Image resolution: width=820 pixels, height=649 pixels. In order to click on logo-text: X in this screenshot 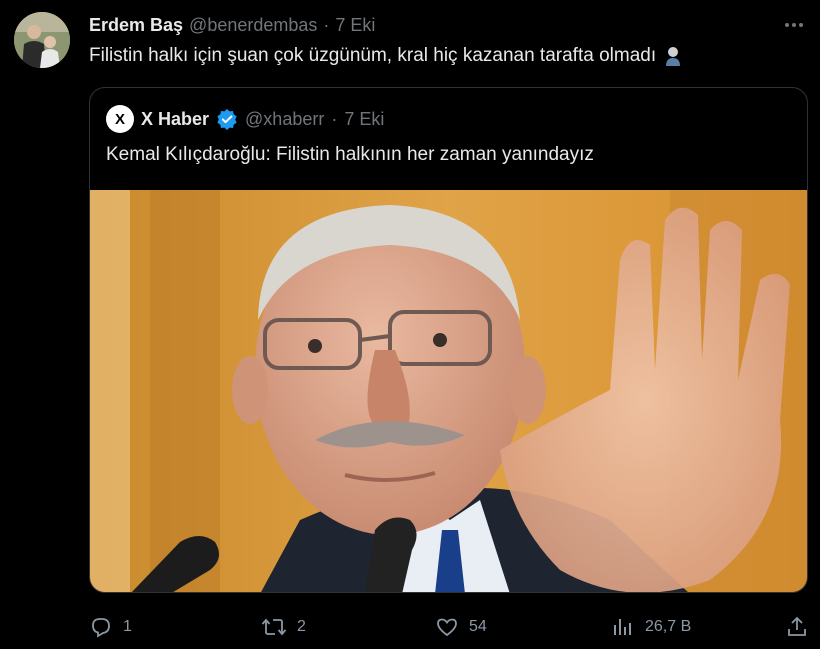, I will do `click(119, 119)`.